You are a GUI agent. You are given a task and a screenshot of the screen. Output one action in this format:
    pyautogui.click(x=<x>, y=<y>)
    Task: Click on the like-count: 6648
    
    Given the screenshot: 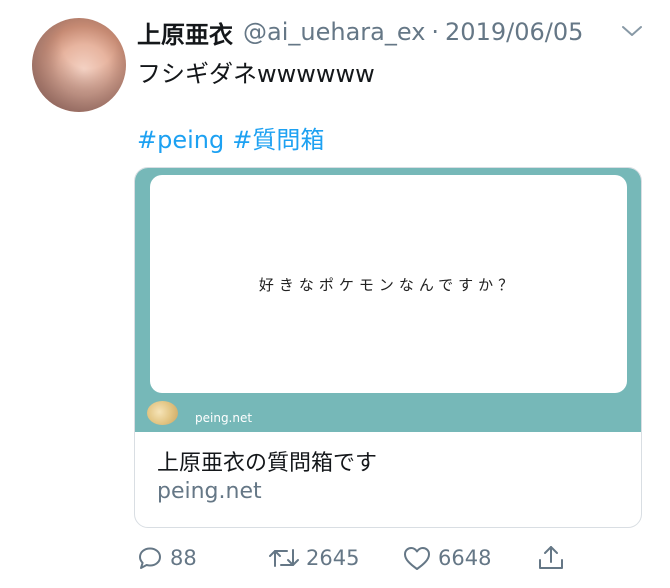 What is the action you would take?
    pyautogui.click(x=465, y=558)
    